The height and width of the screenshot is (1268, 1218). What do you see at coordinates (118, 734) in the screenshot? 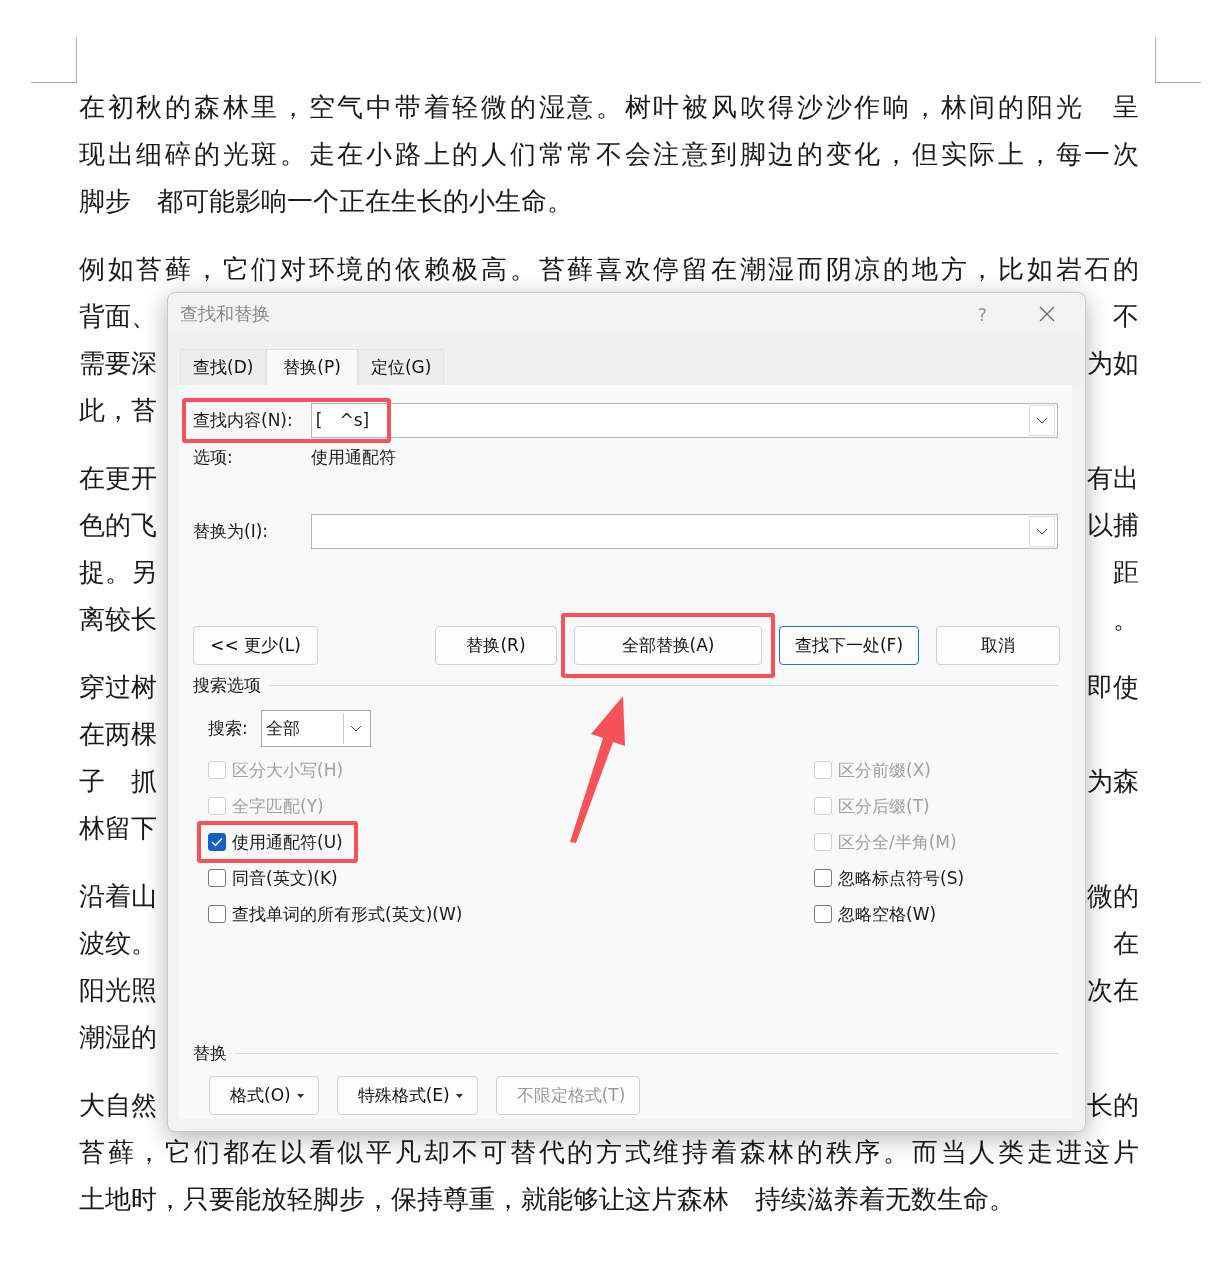
I see `text-fragment: 在两棵` at bounding box center [118, 734].